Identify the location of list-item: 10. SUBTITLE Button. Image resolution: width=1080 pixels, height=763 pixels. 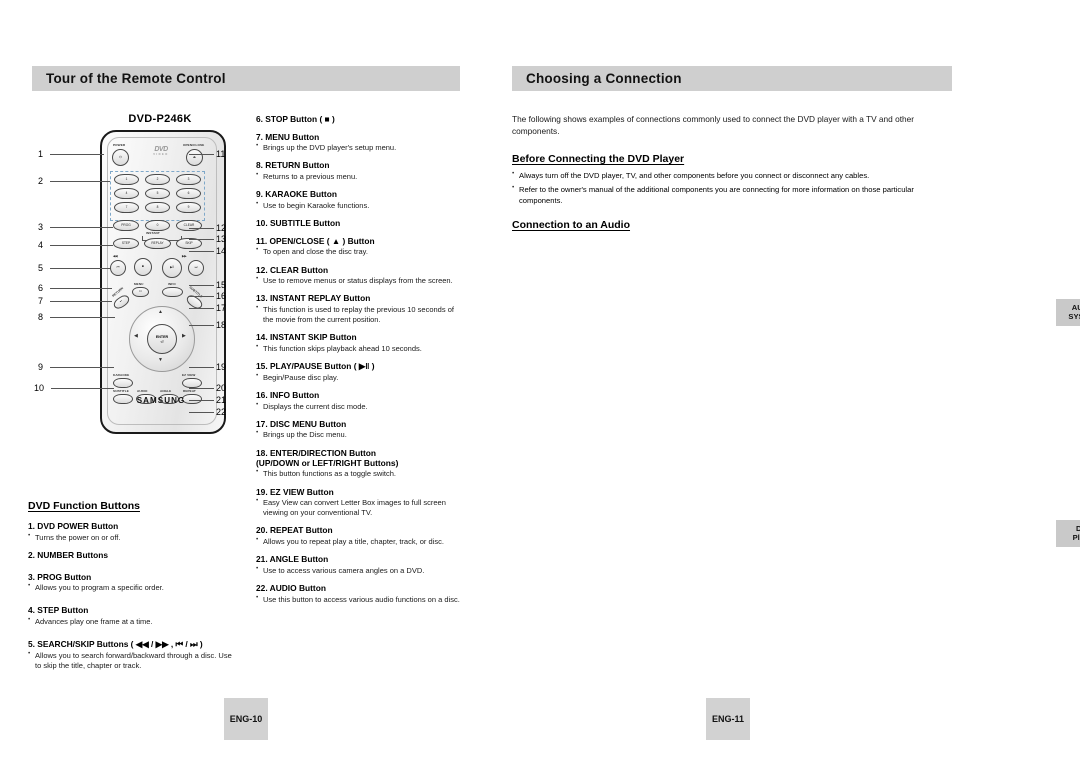
(358, 223).